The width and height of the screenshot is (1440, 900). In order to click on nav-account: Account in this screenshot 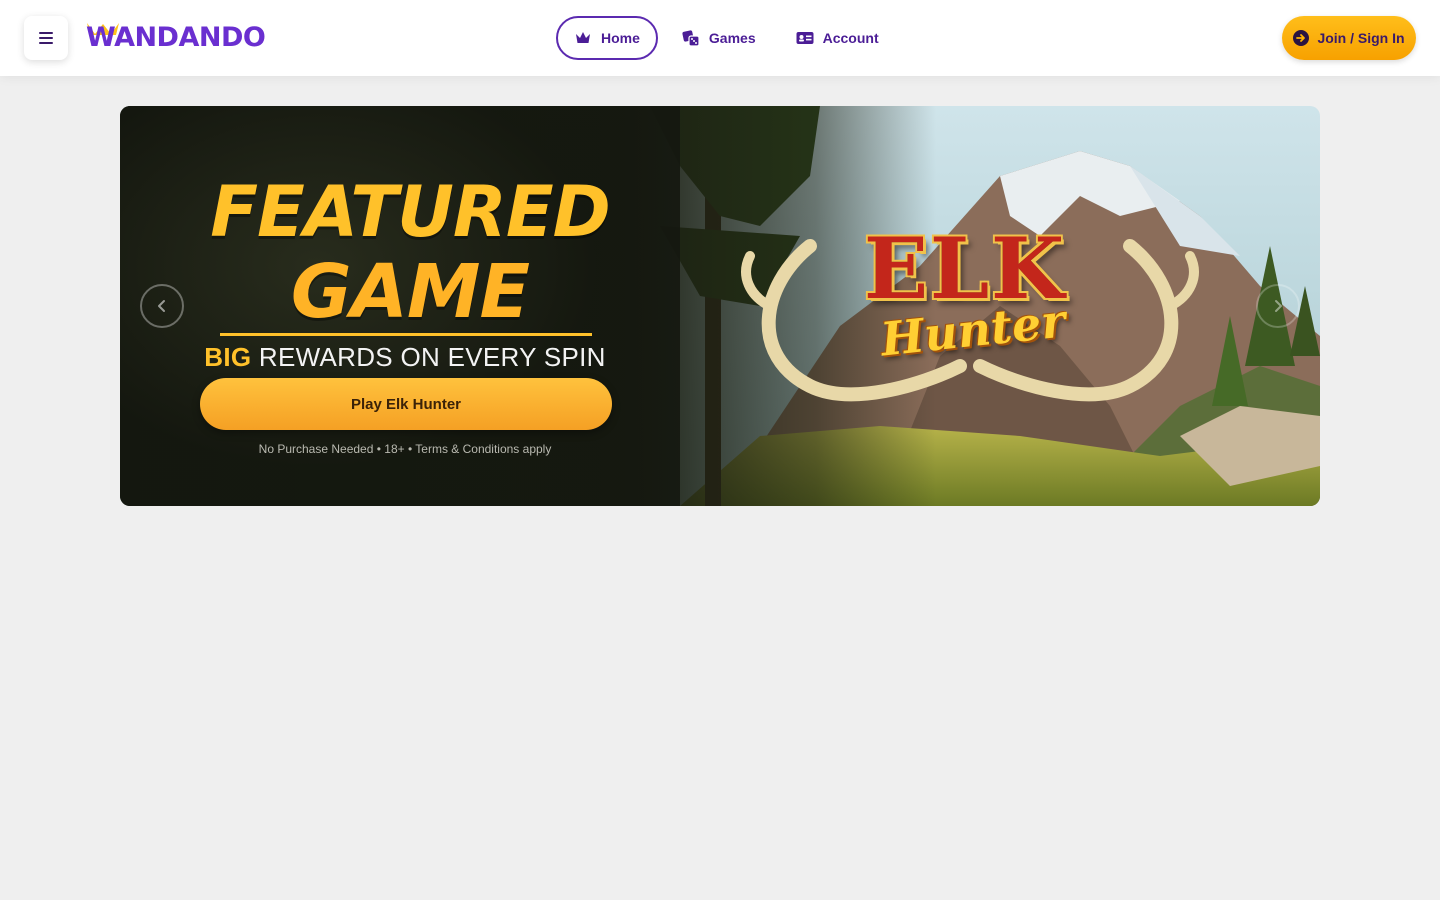, I will do `click(837, 38)`.